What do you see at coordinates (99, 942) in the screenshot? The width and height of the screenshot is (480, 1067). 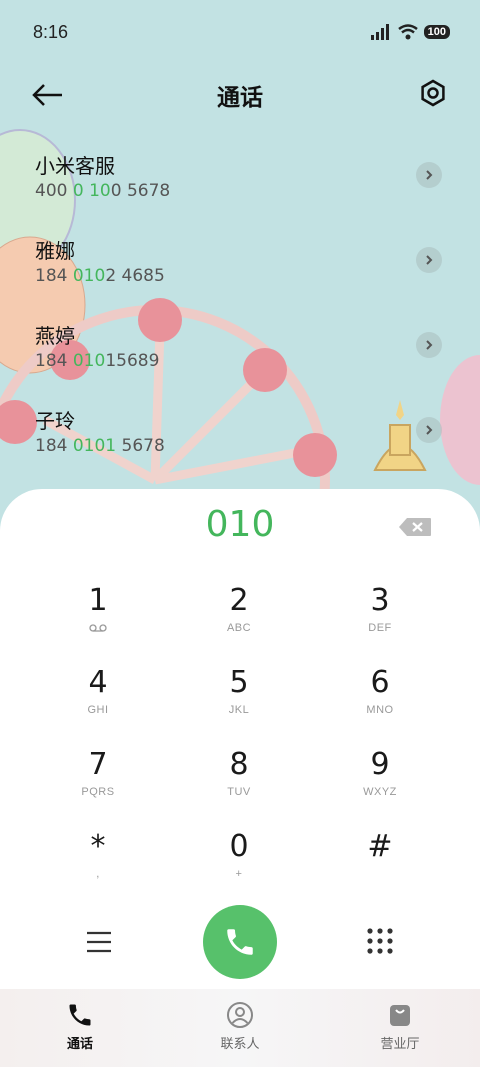 I see `menu-icon` at bounding box center [99, 942].